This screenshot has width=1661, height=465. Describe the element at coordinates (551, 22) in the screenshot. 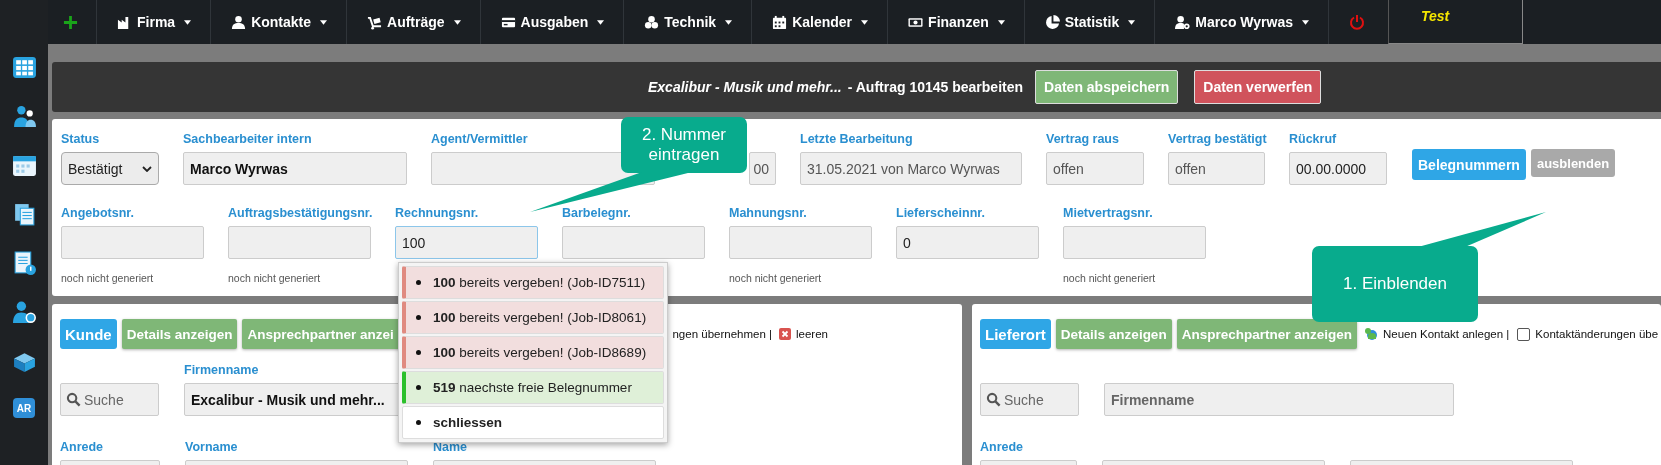

I see `nav-menu: Ausgaben` at that location.